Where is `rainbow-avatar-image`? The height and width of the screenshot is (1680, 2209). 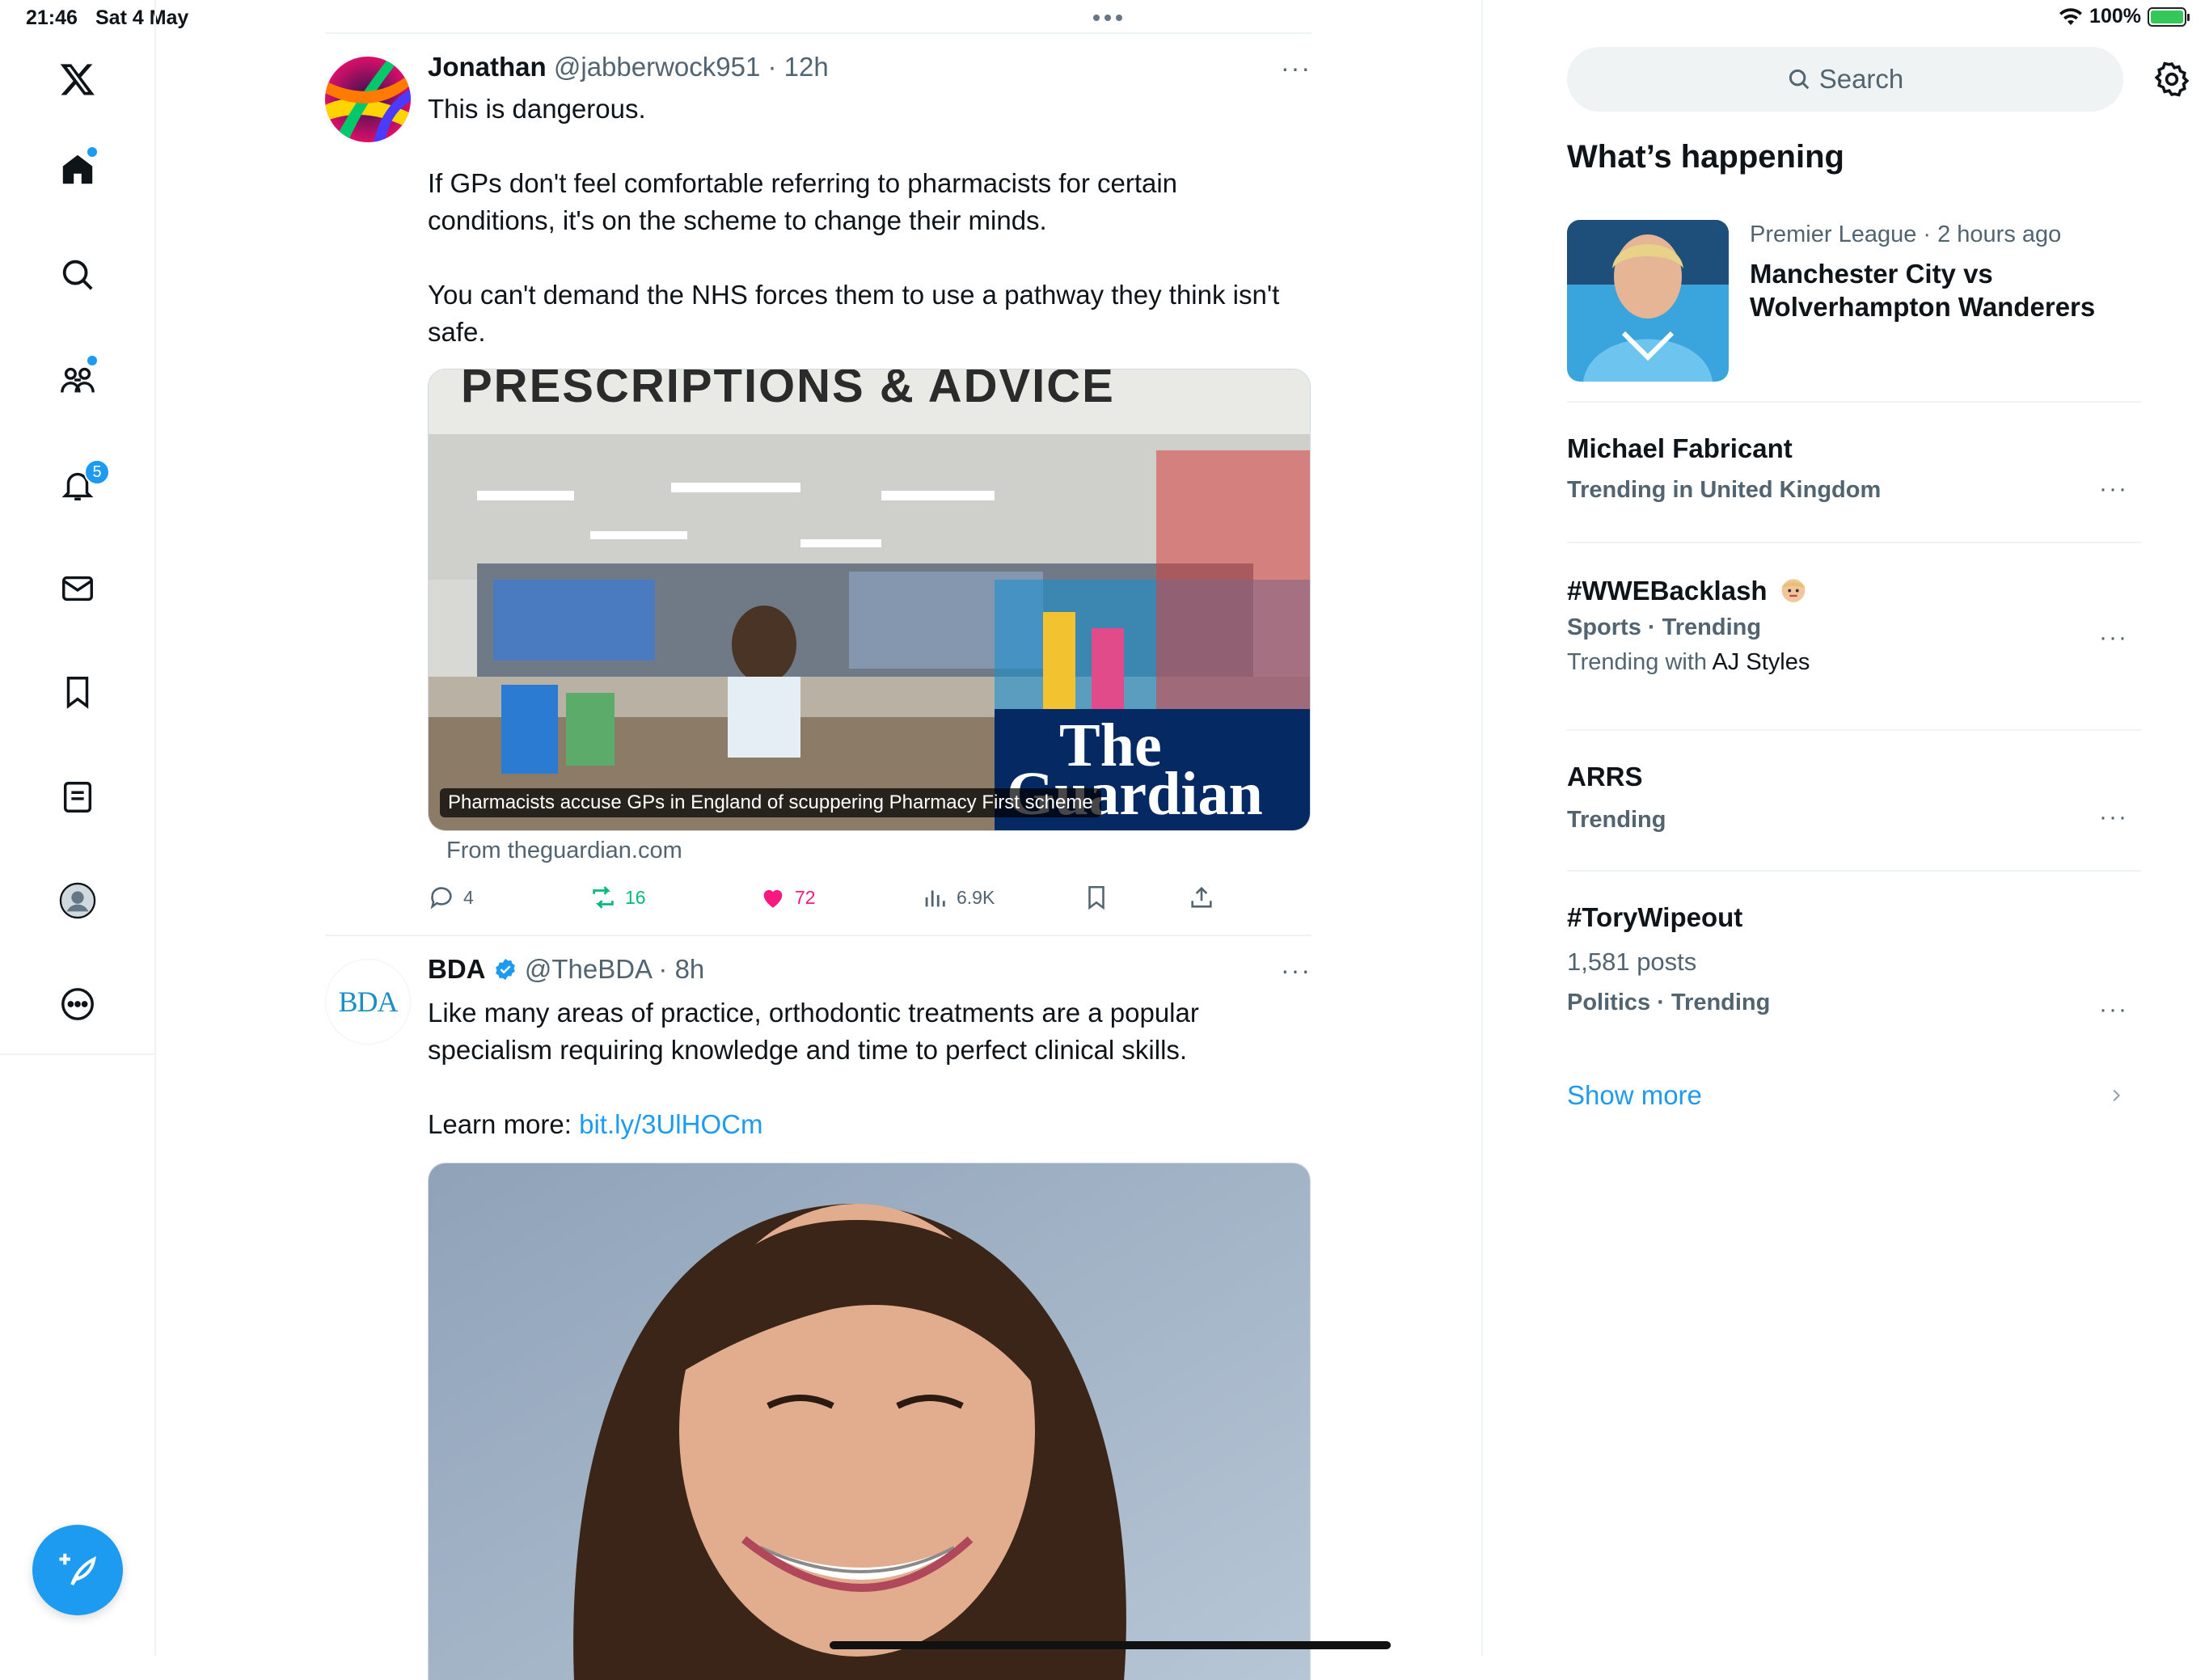 rainbow-avatar-image is located at coordinates (368, 100).